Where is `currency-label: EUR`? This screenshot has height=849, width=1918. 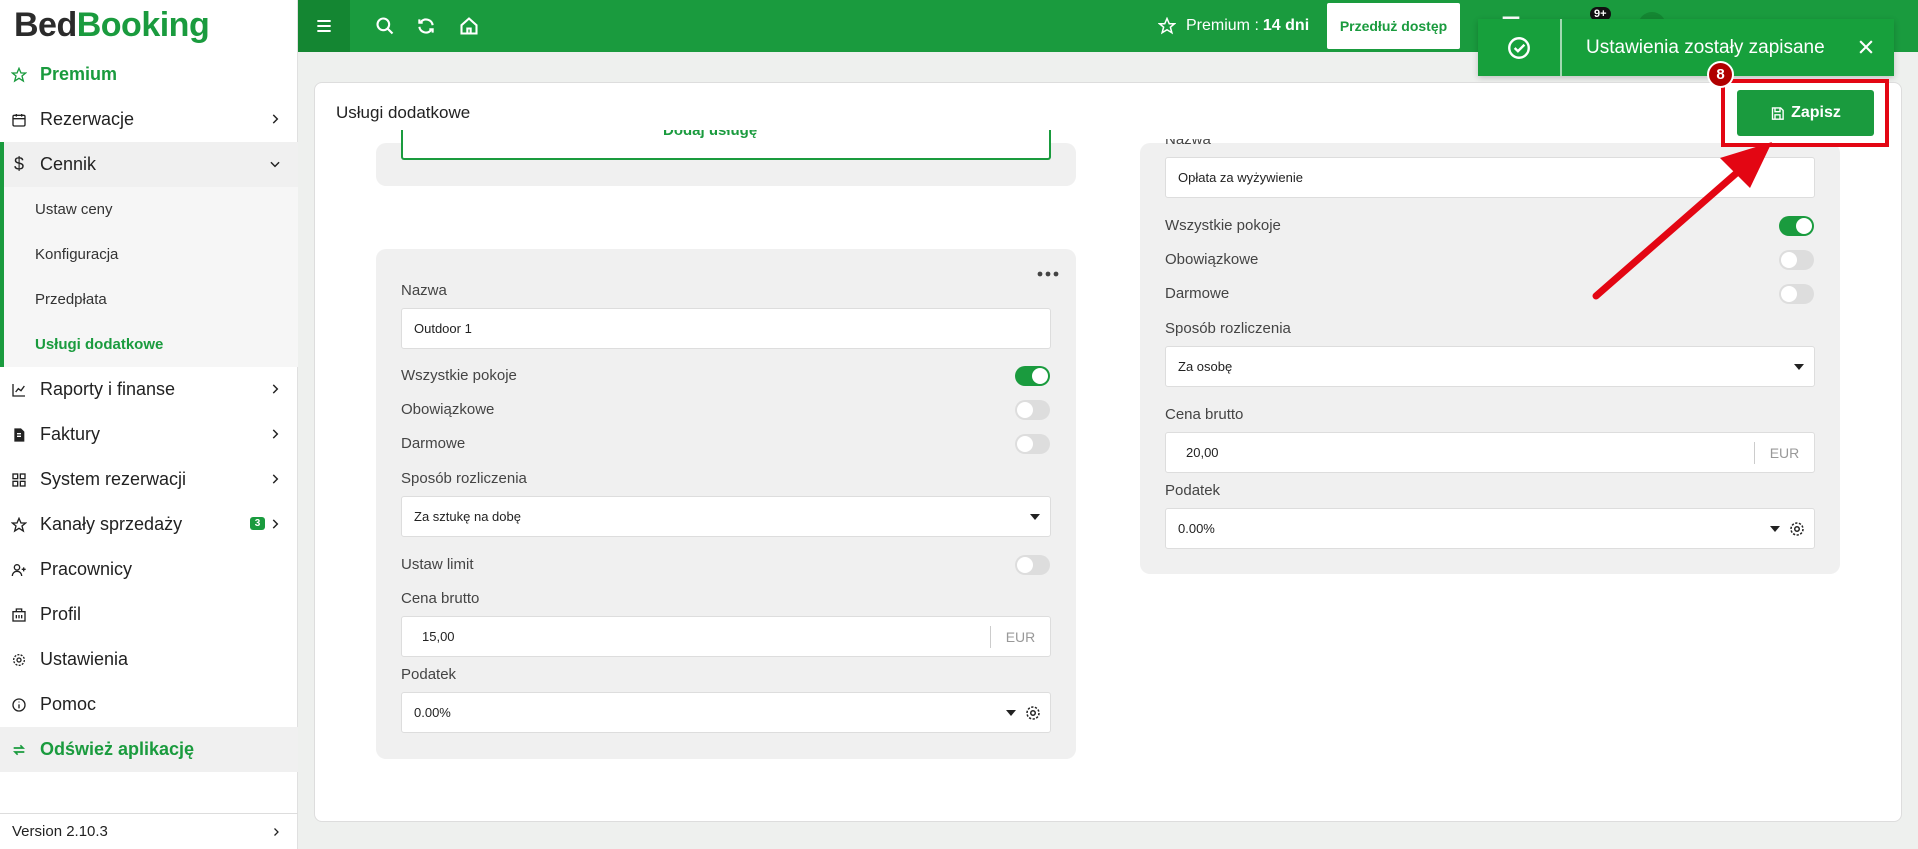
currency-label: EUR is located at coordinates (1784, 453).